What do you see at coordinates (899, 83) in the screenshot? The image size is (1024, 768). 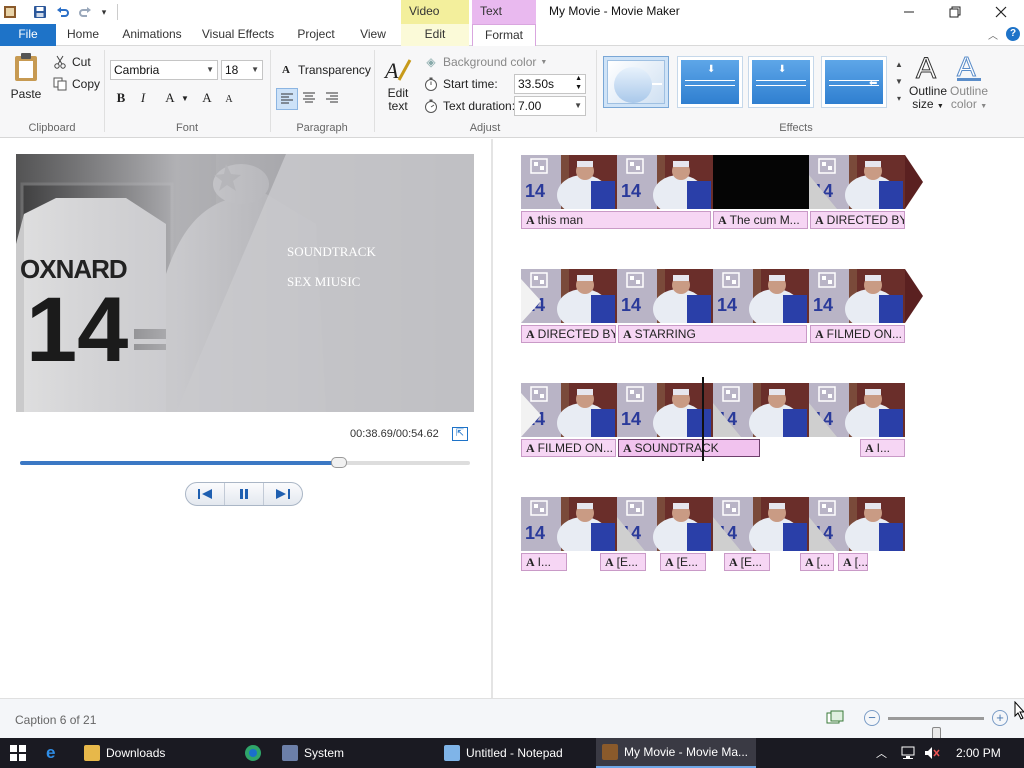 I see `effects-gallery-scroll: ▲ ▼ ▾` at bounding box center [899, 83].